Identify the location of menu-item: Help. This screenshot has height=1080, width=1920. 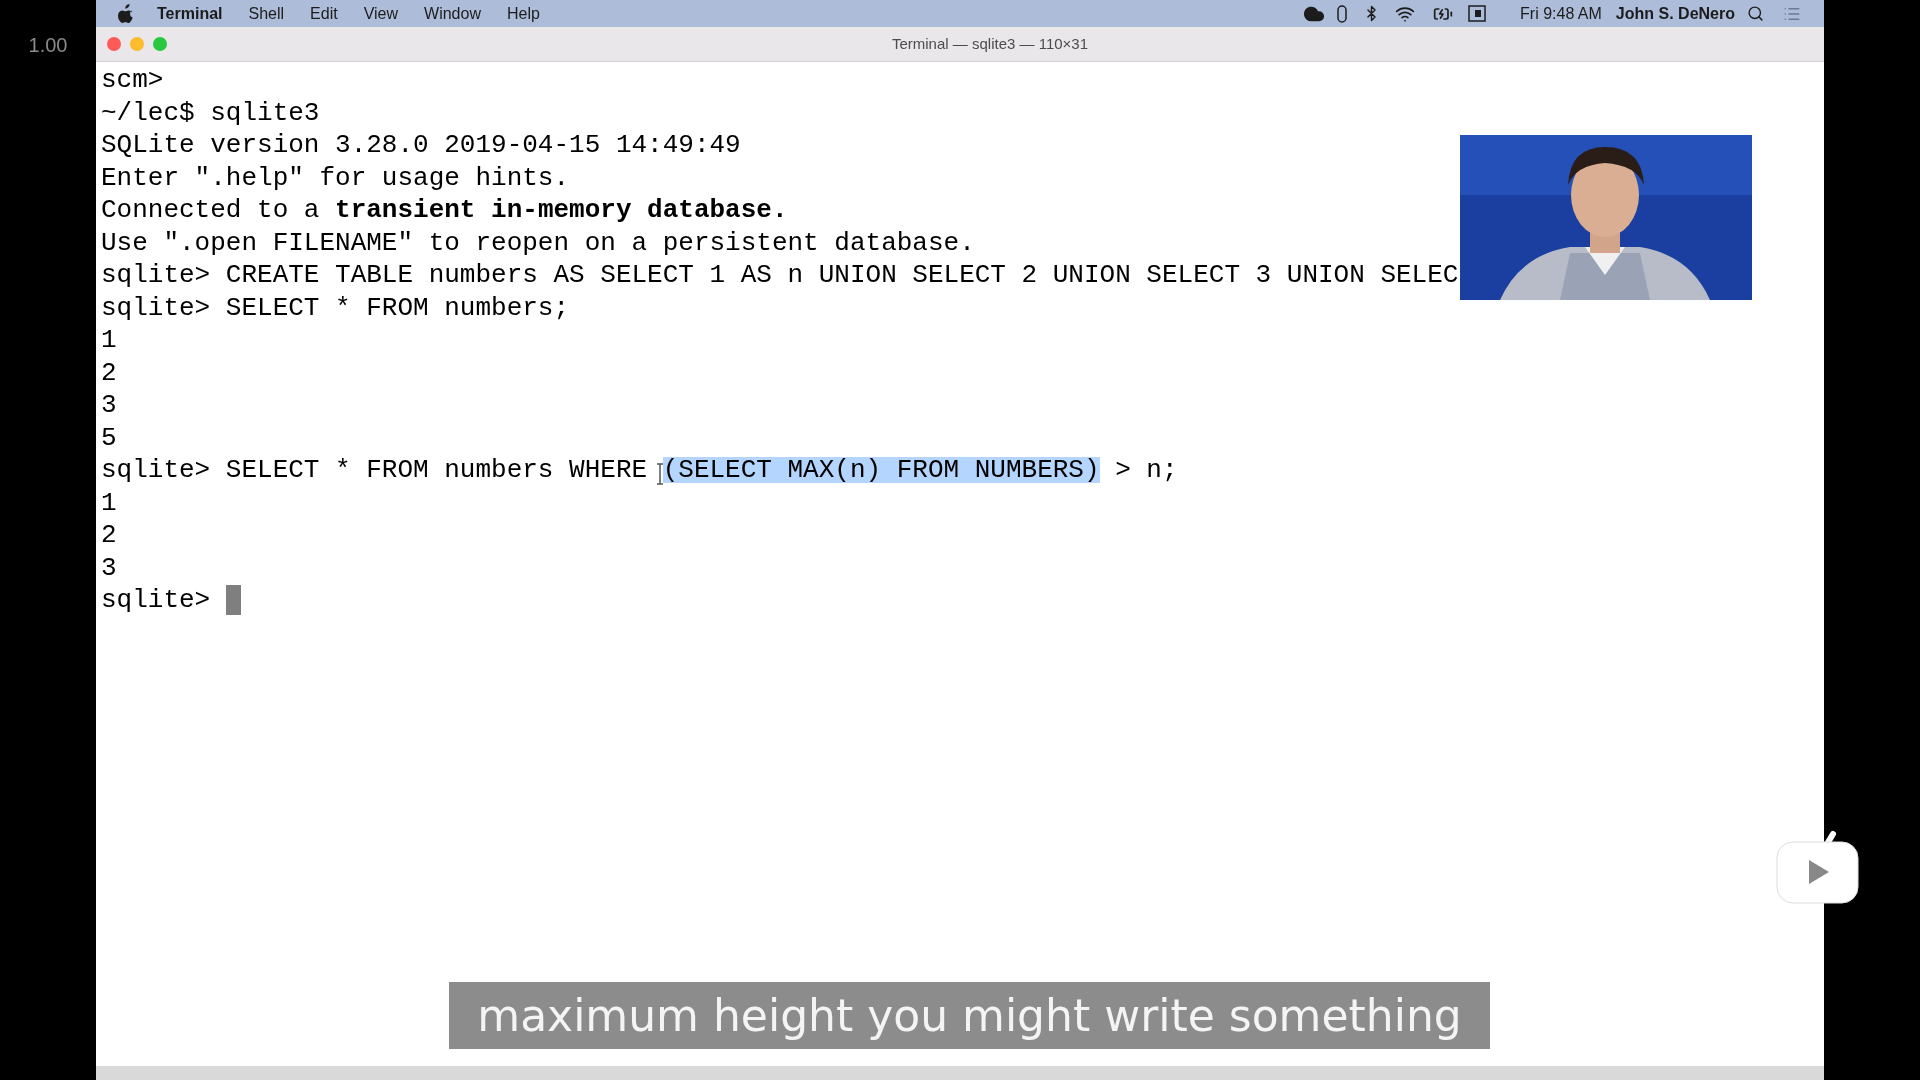
(523, 13).